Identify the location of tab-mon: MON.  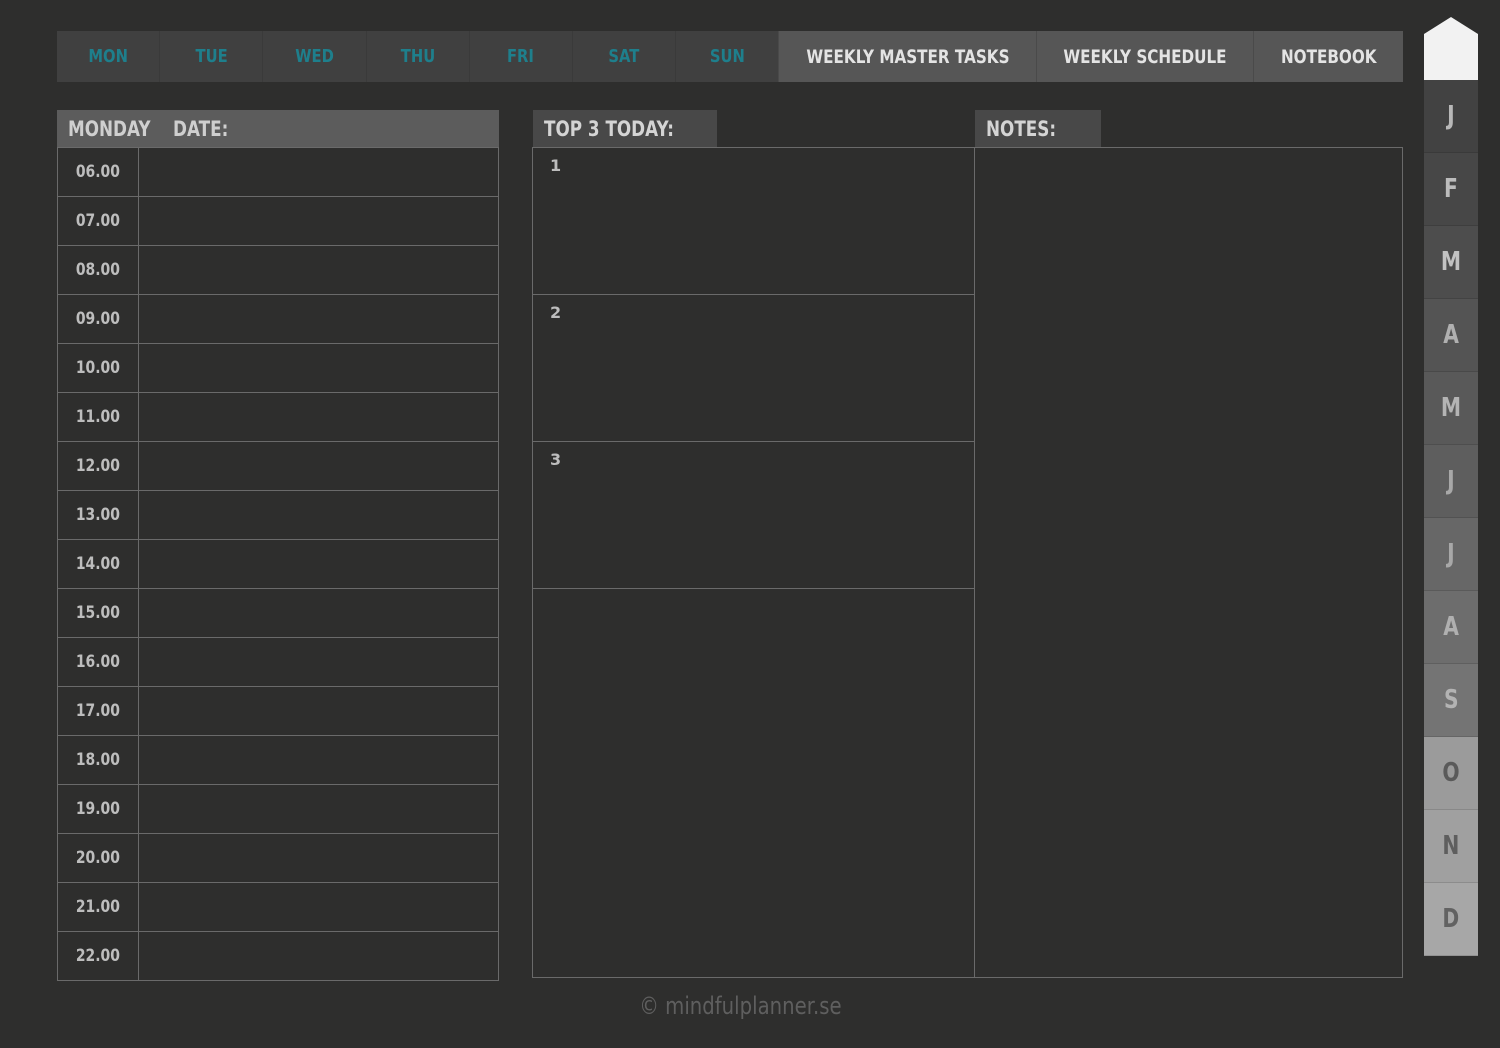
(109, 56).